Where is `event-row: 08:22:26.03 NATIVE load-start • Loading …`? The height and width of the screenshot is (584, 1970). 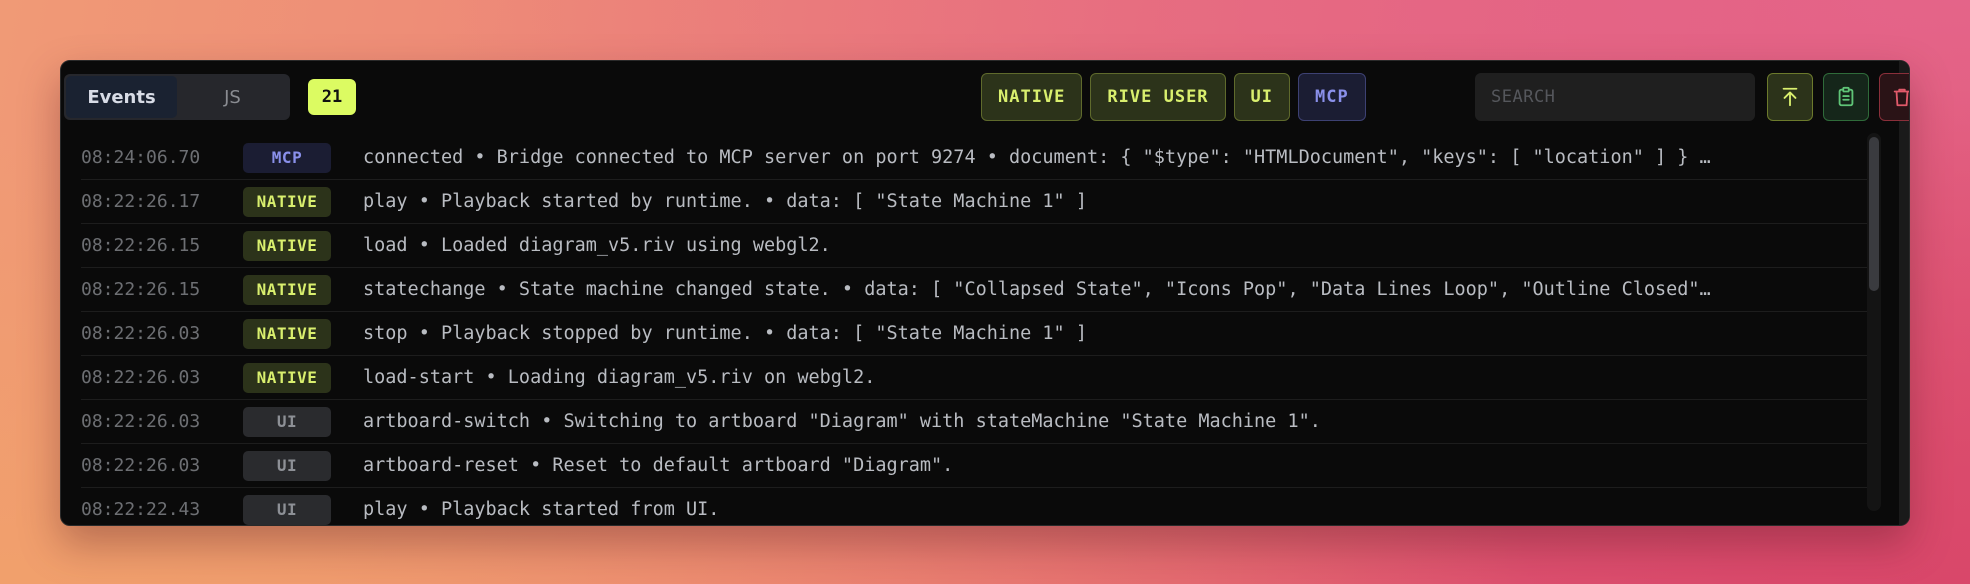
event-row: 08:22:26.03 NATIVE load-start • Loading … is located at coordinates (975, 378).